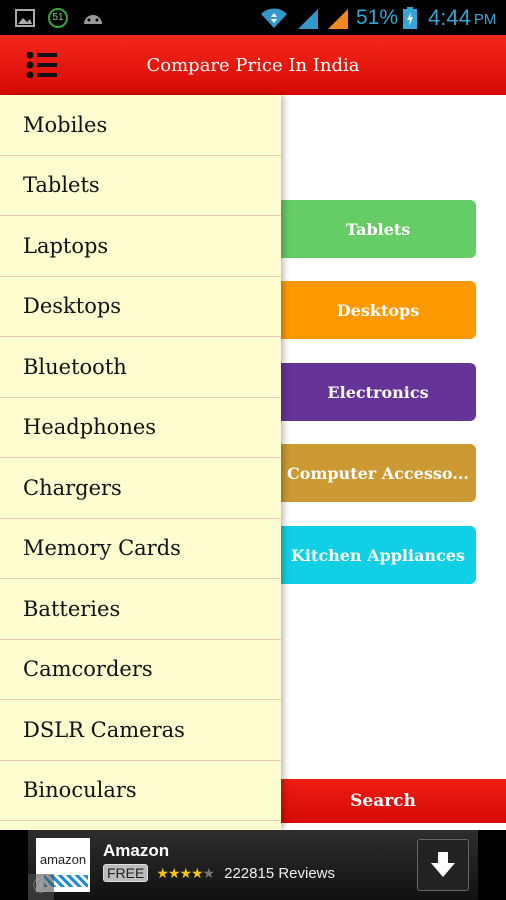  I want to click on drawer-item, so click(140, 825).